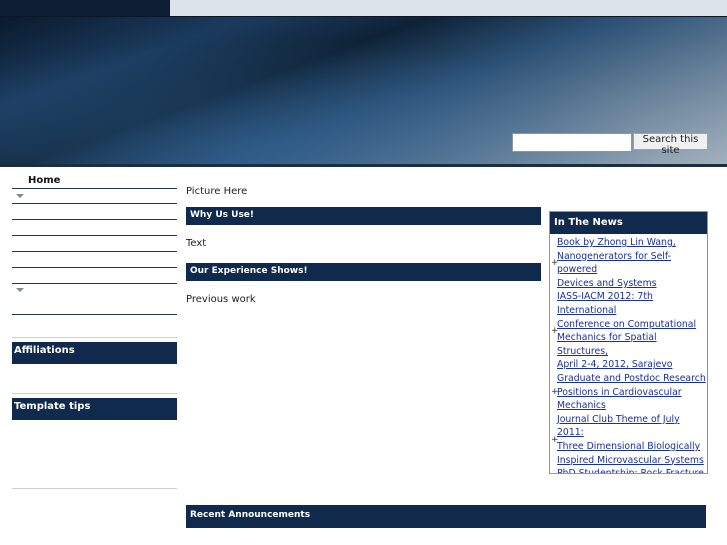  What do you see at coordinates (627, 324) in the screenshot?
I see `news-link-line: Conference on Computational` at bounding box center [627, 324].